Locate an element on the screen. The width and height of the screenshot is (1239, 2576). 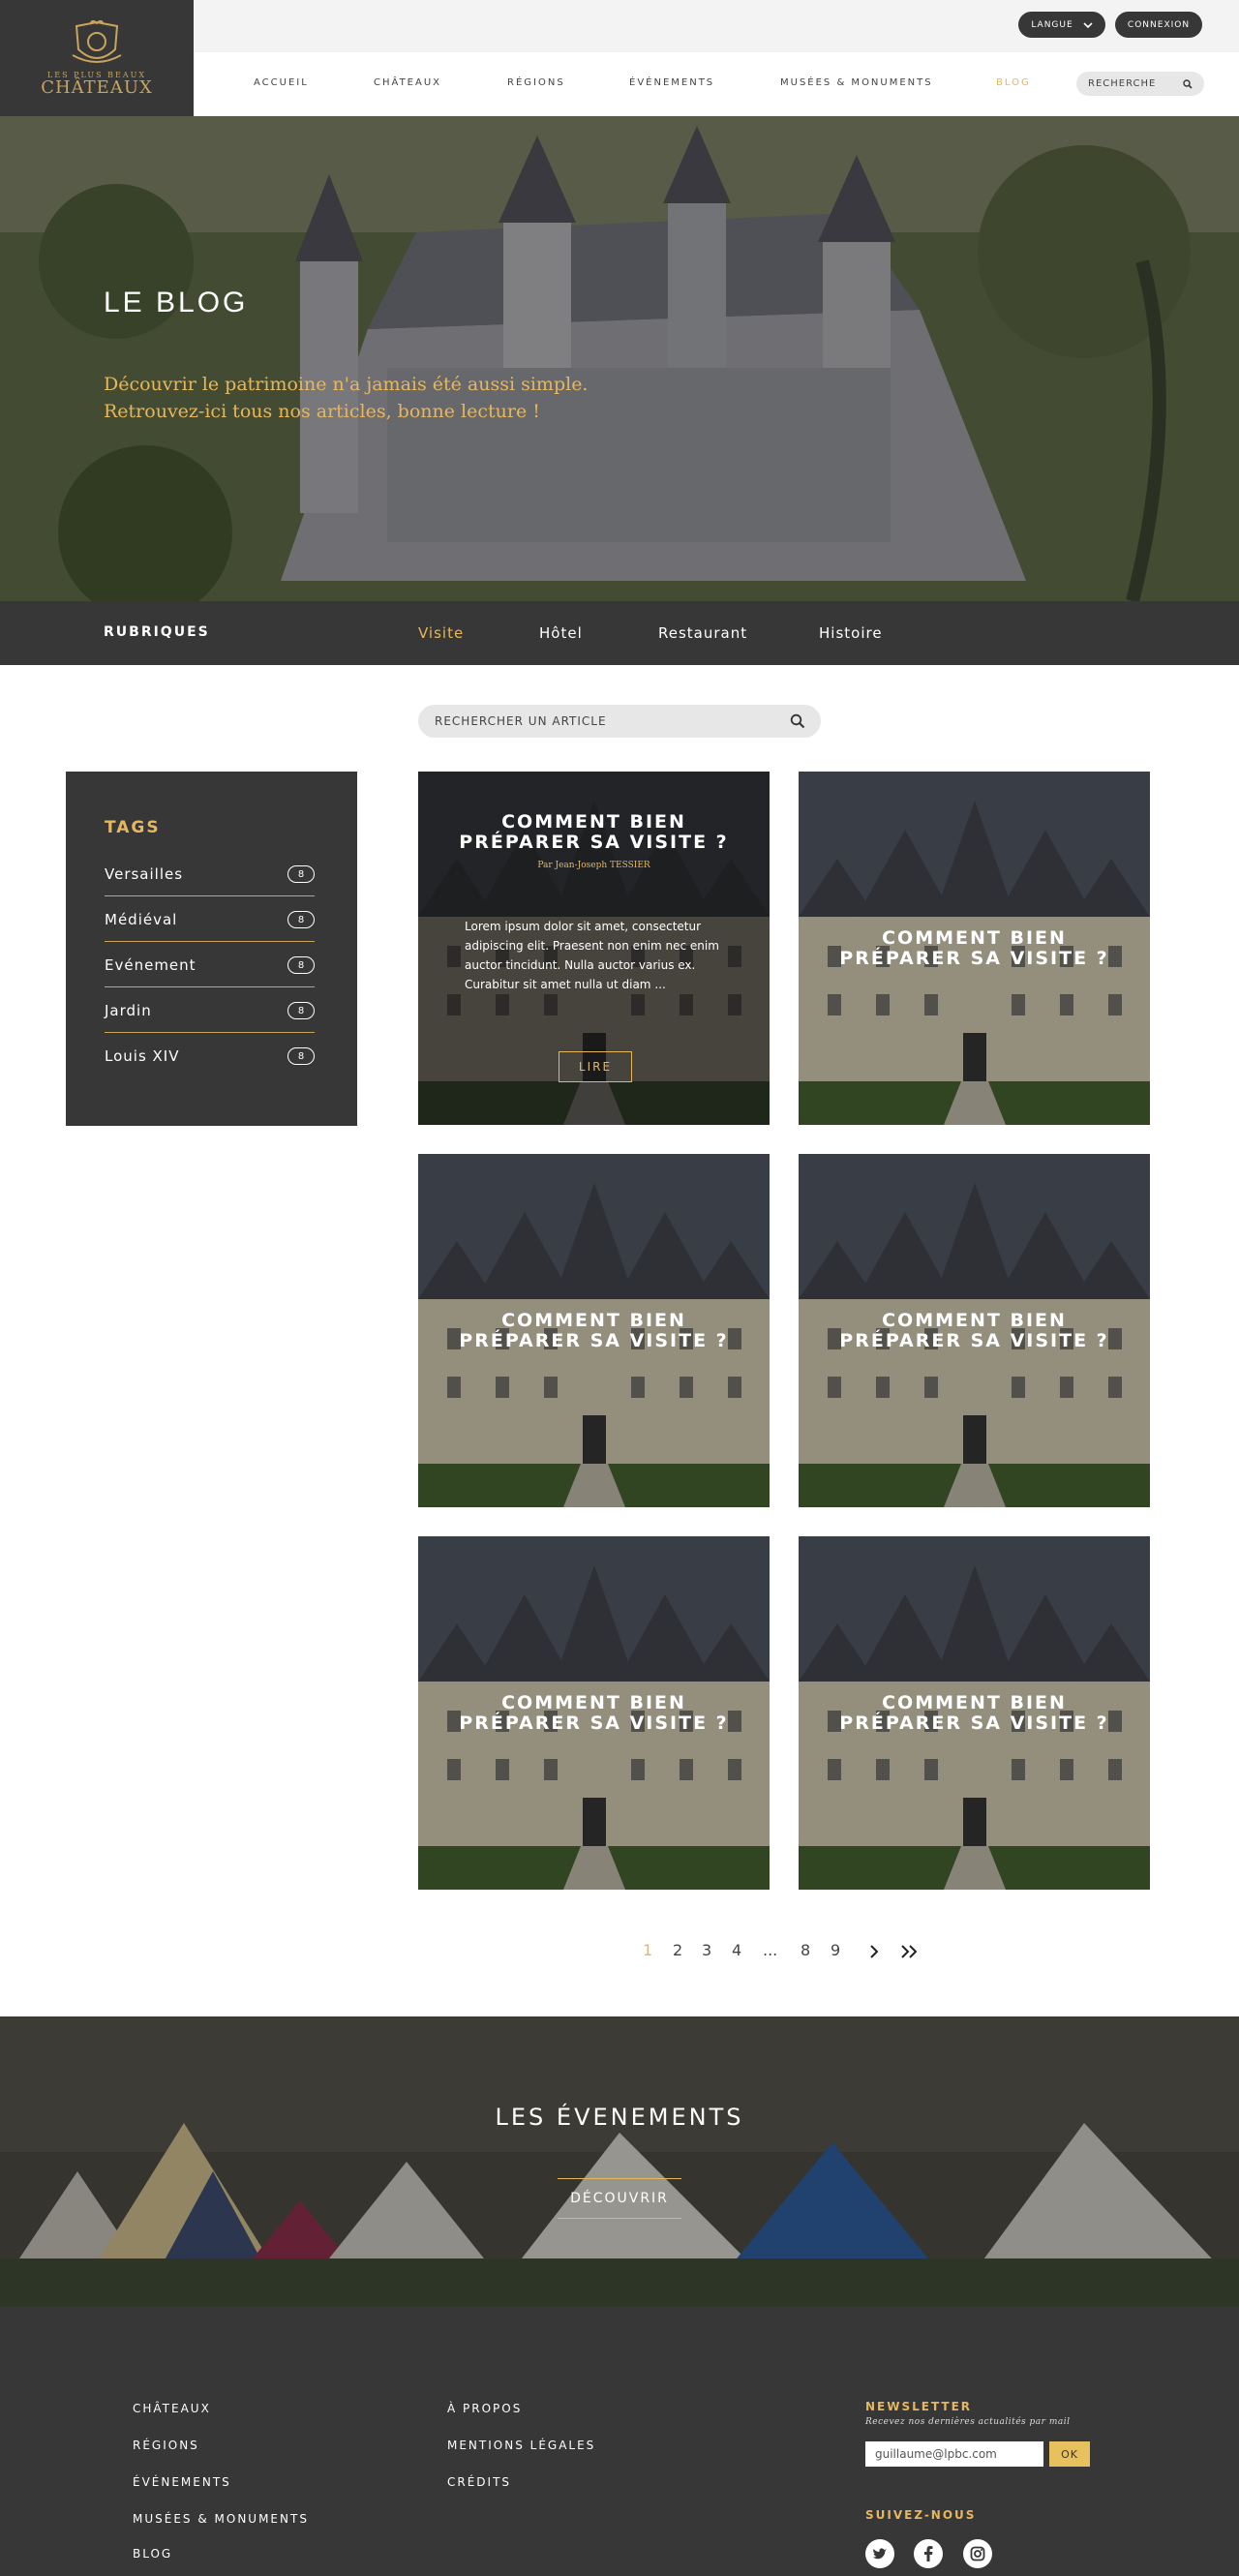
nav-item-evenements: ÉVÉNEMENTS is located at coordinates (671, 82).